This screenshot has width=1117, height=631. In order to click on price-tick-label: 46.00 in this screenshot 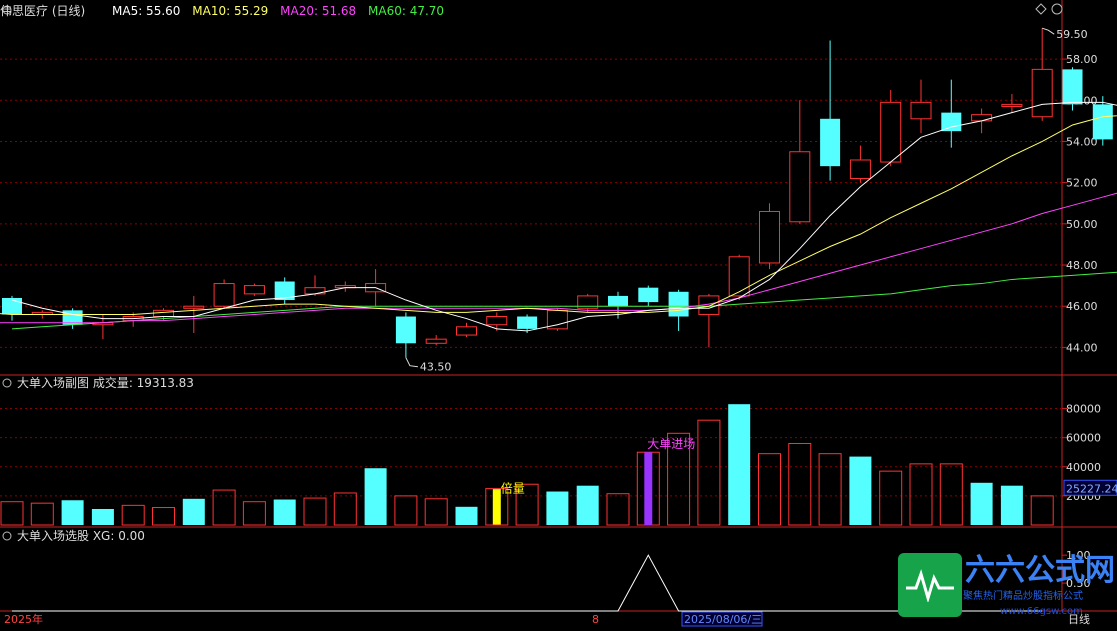, I will do `click(1082, 306)`.